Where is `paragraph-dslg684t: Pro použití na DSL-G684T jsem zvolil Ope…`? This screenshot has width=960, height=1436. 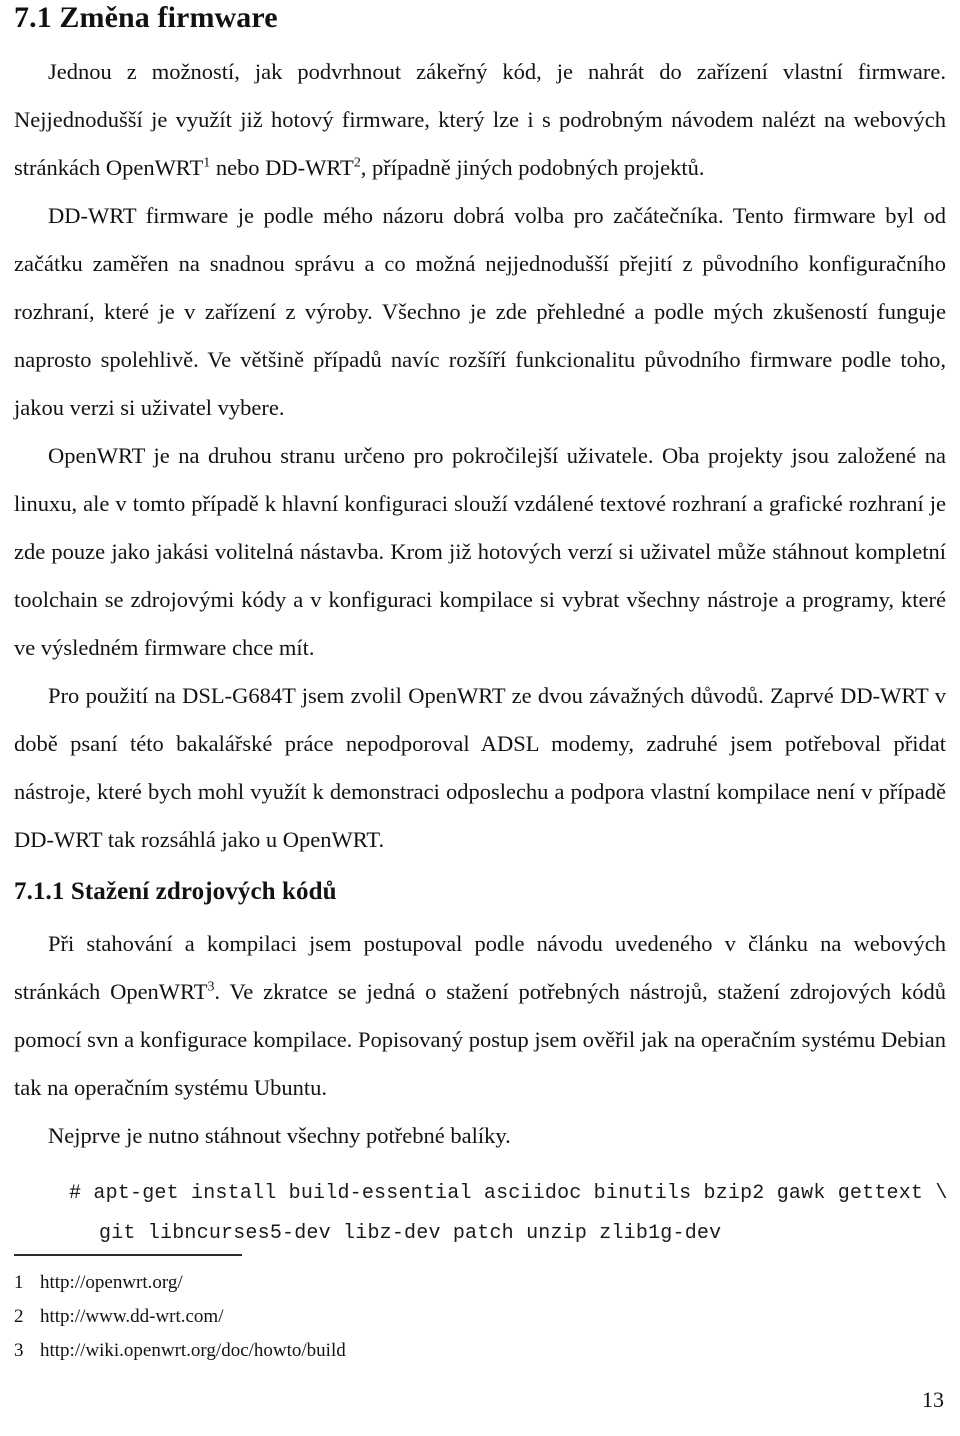 paragraph-dslg684t: Pro použití na DSL-G684T jsem zvolil Ope… is located at coordinates (480, 768).